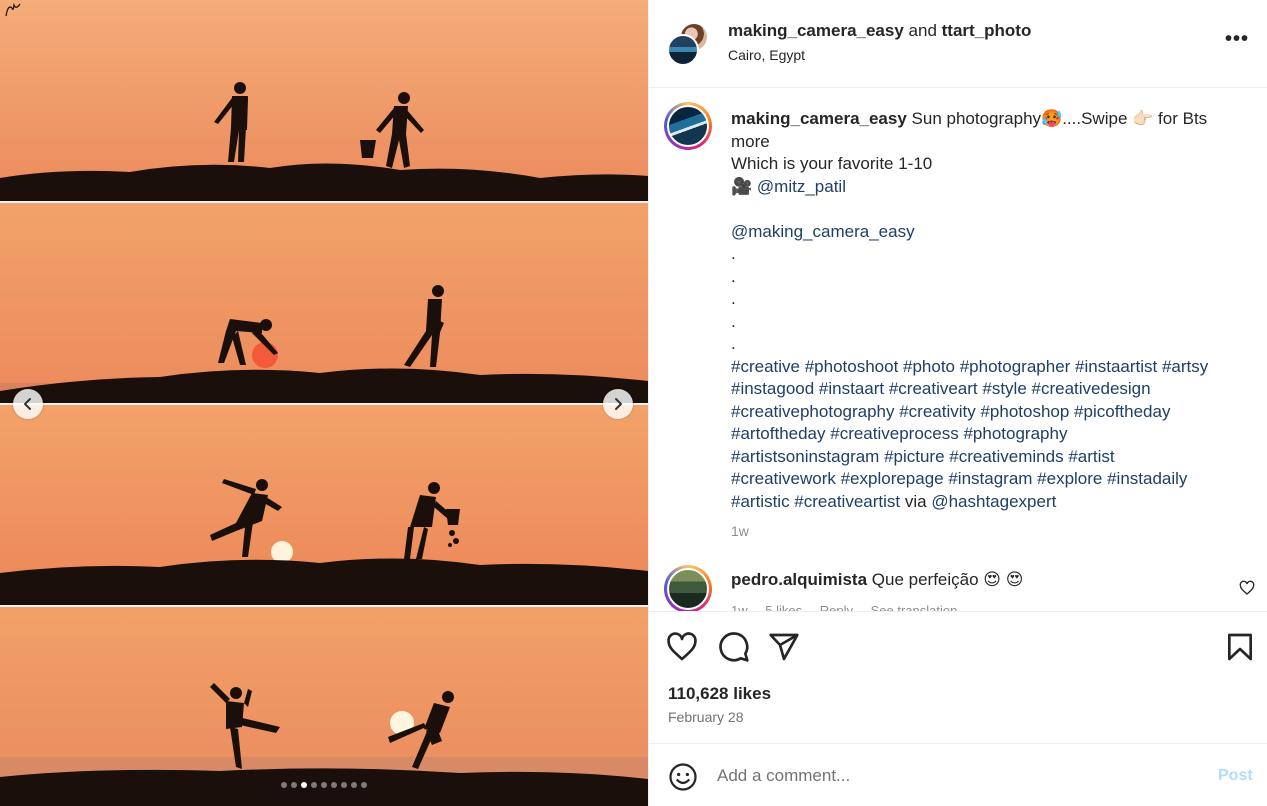 The image size is (1267, 806). Describe the element at coordinates (719, 694) in the screenshot. I see `likes-count: 110,628 likes` at that location.